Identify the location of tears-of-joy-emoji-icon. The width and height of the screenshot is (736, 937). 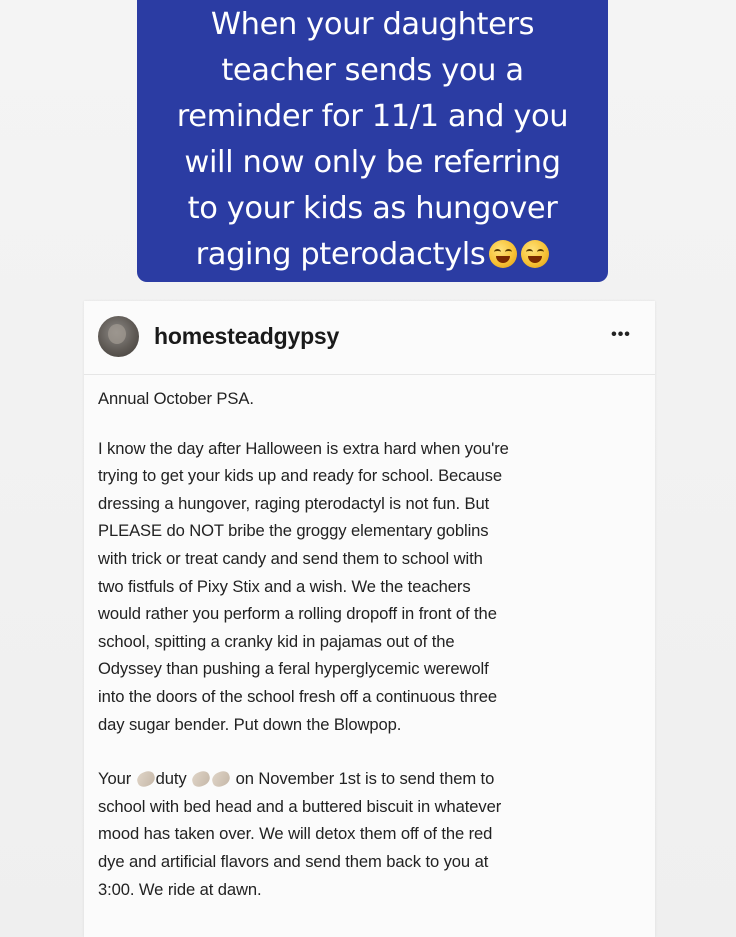
(503, 254).